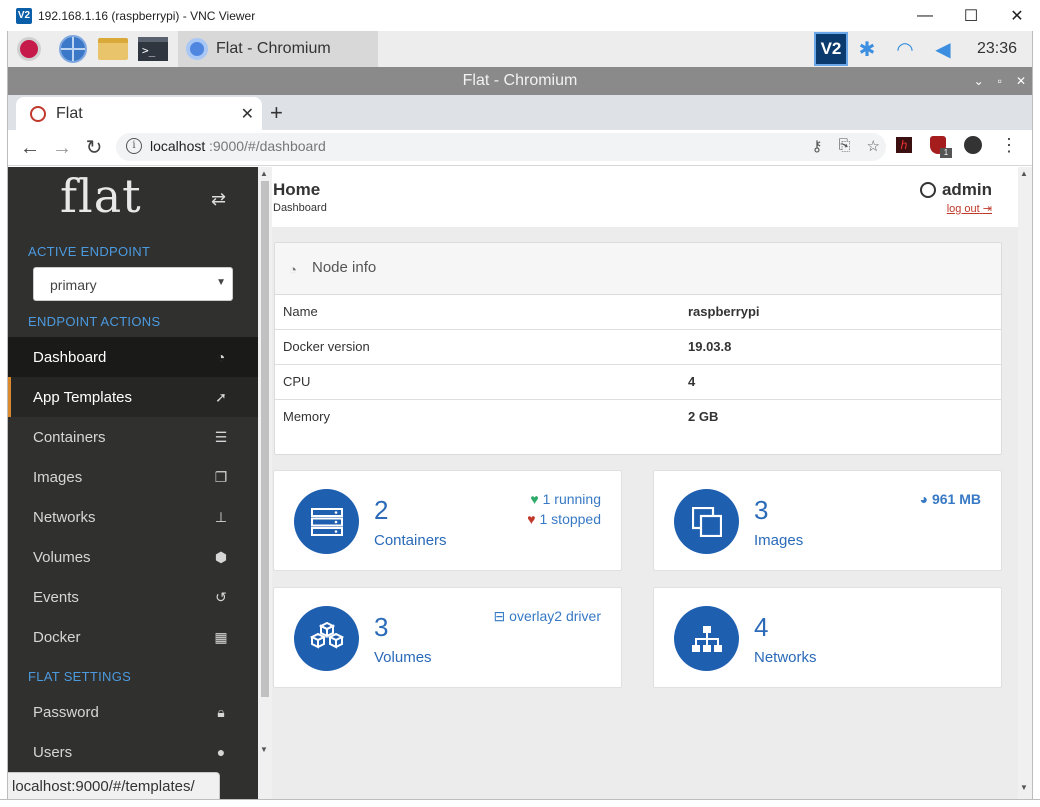 This screenshot has width=1040, height=807. What do you see at coordinates (300, 311) in the screenshot?
I see `row-key: Name` at bounding box center [300, 311].